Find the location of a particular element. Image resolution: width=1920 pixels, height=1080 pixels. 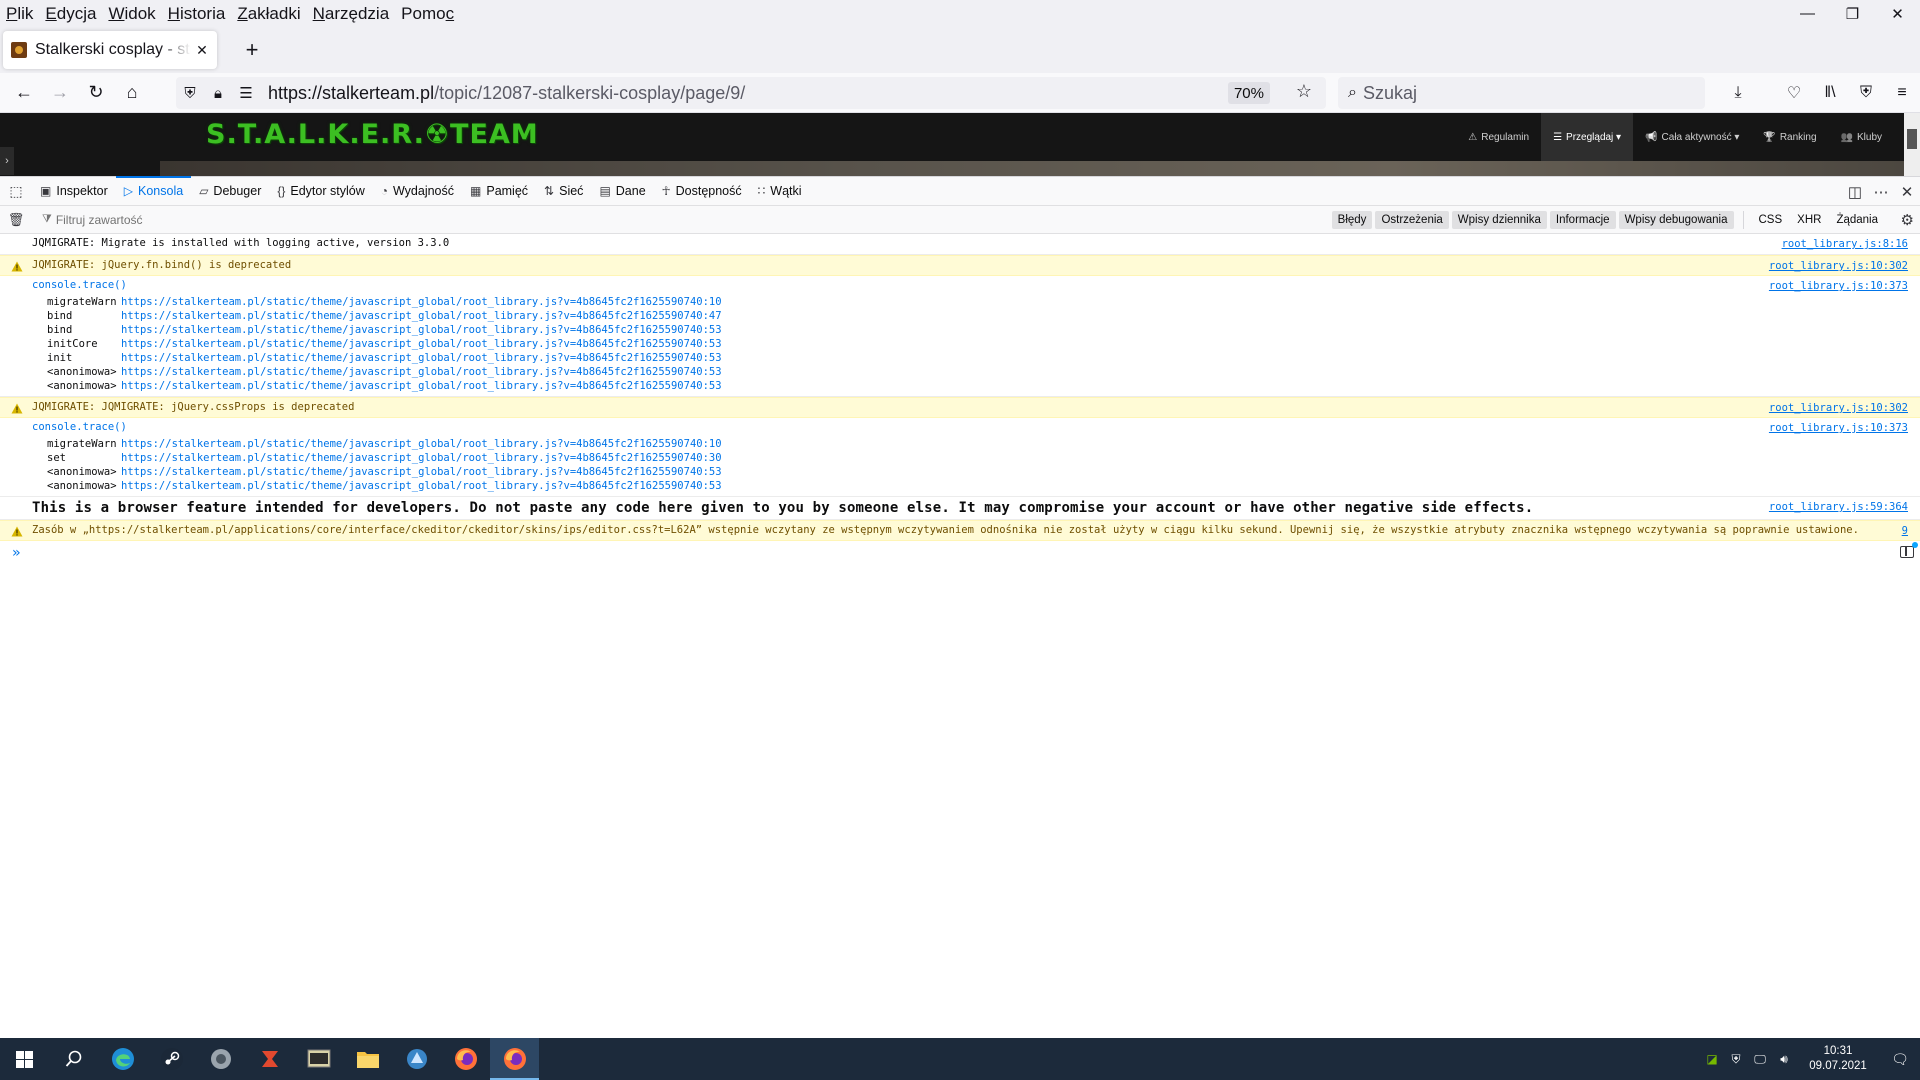

dock-icon: ◫ is located at coordinates (1855, 192).